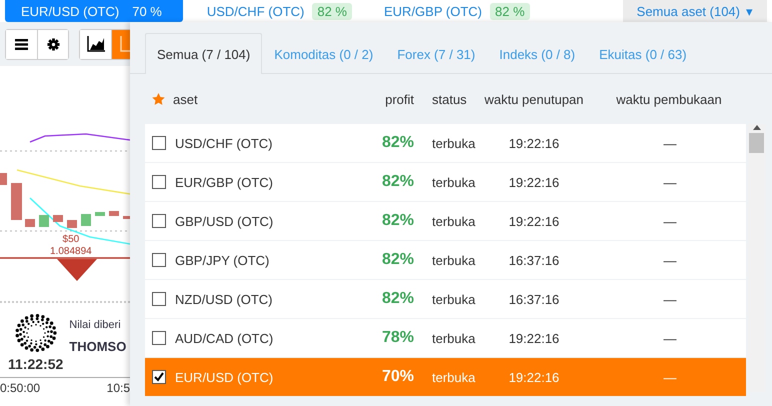  I want to click on star-icon, so click(158, 99).